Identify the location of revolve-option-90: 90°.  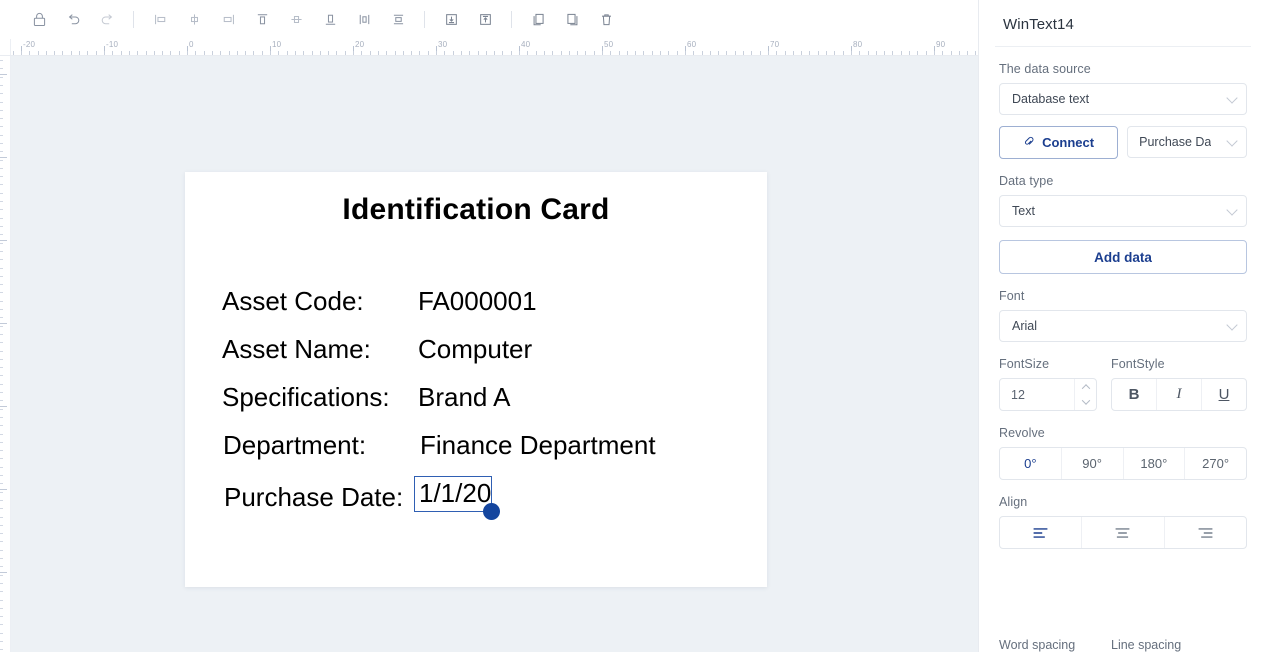
(1093, 463).